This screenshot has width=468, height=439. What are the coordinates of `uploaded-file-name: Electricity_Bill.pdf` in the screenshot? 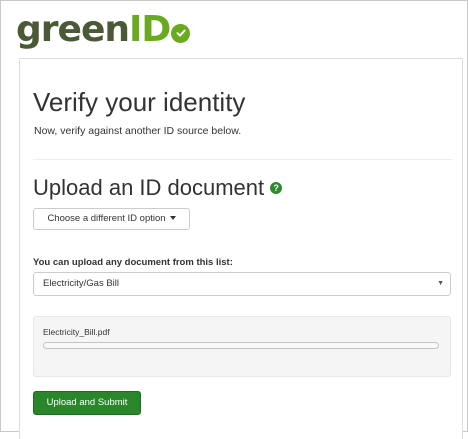 It's located at (76, 332).